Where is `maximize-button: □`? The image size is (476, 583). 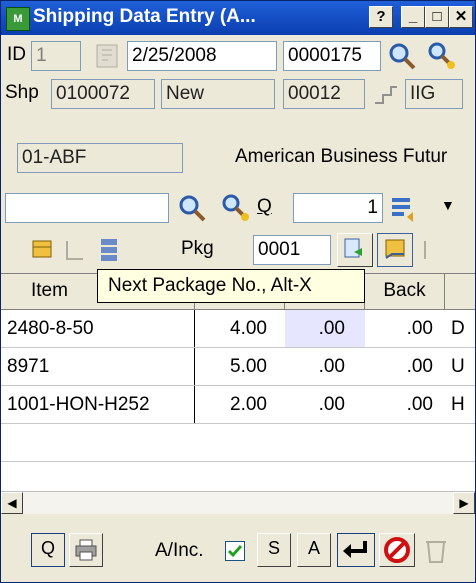
maximize-button: □ is located at coordinates (437, 17).